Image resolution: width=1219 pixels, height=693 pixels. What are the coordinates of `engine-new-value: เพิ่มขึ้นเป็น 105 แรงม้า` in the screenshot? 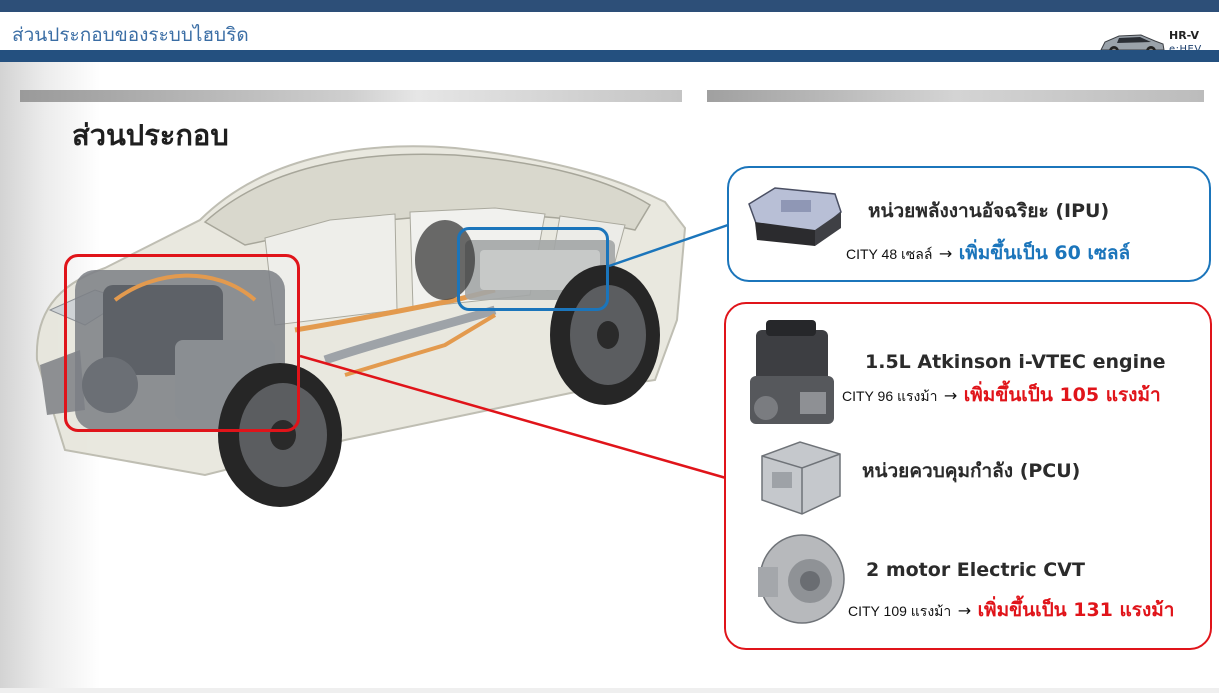 It's located at (1062, 395).